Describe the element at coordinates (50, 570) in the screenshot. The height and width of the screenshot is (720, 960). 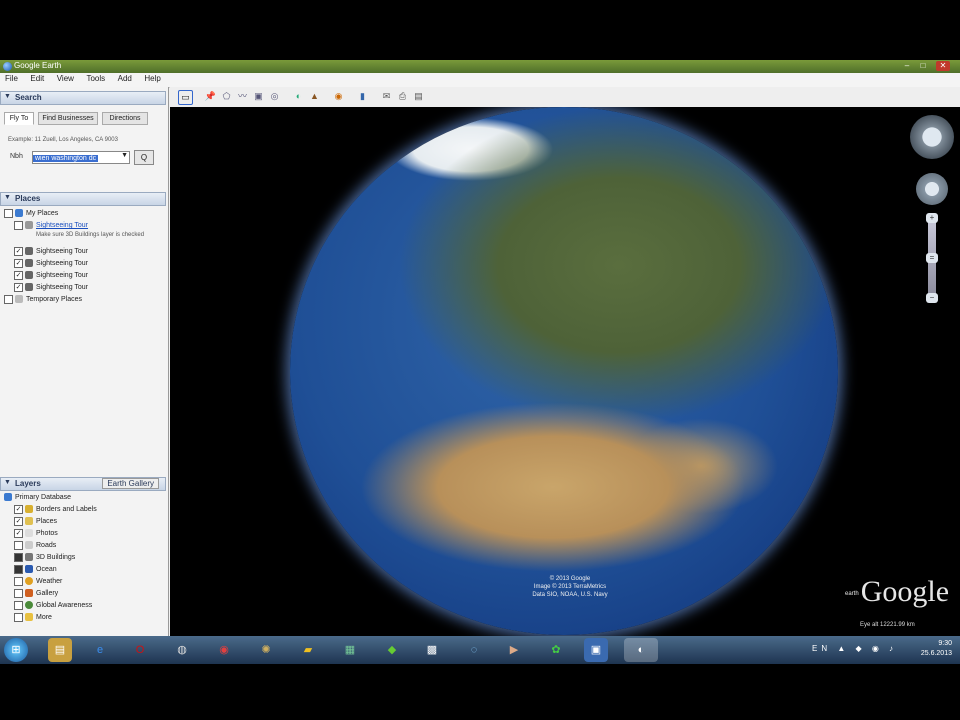
I see `tree-item: Ocean` at that location.